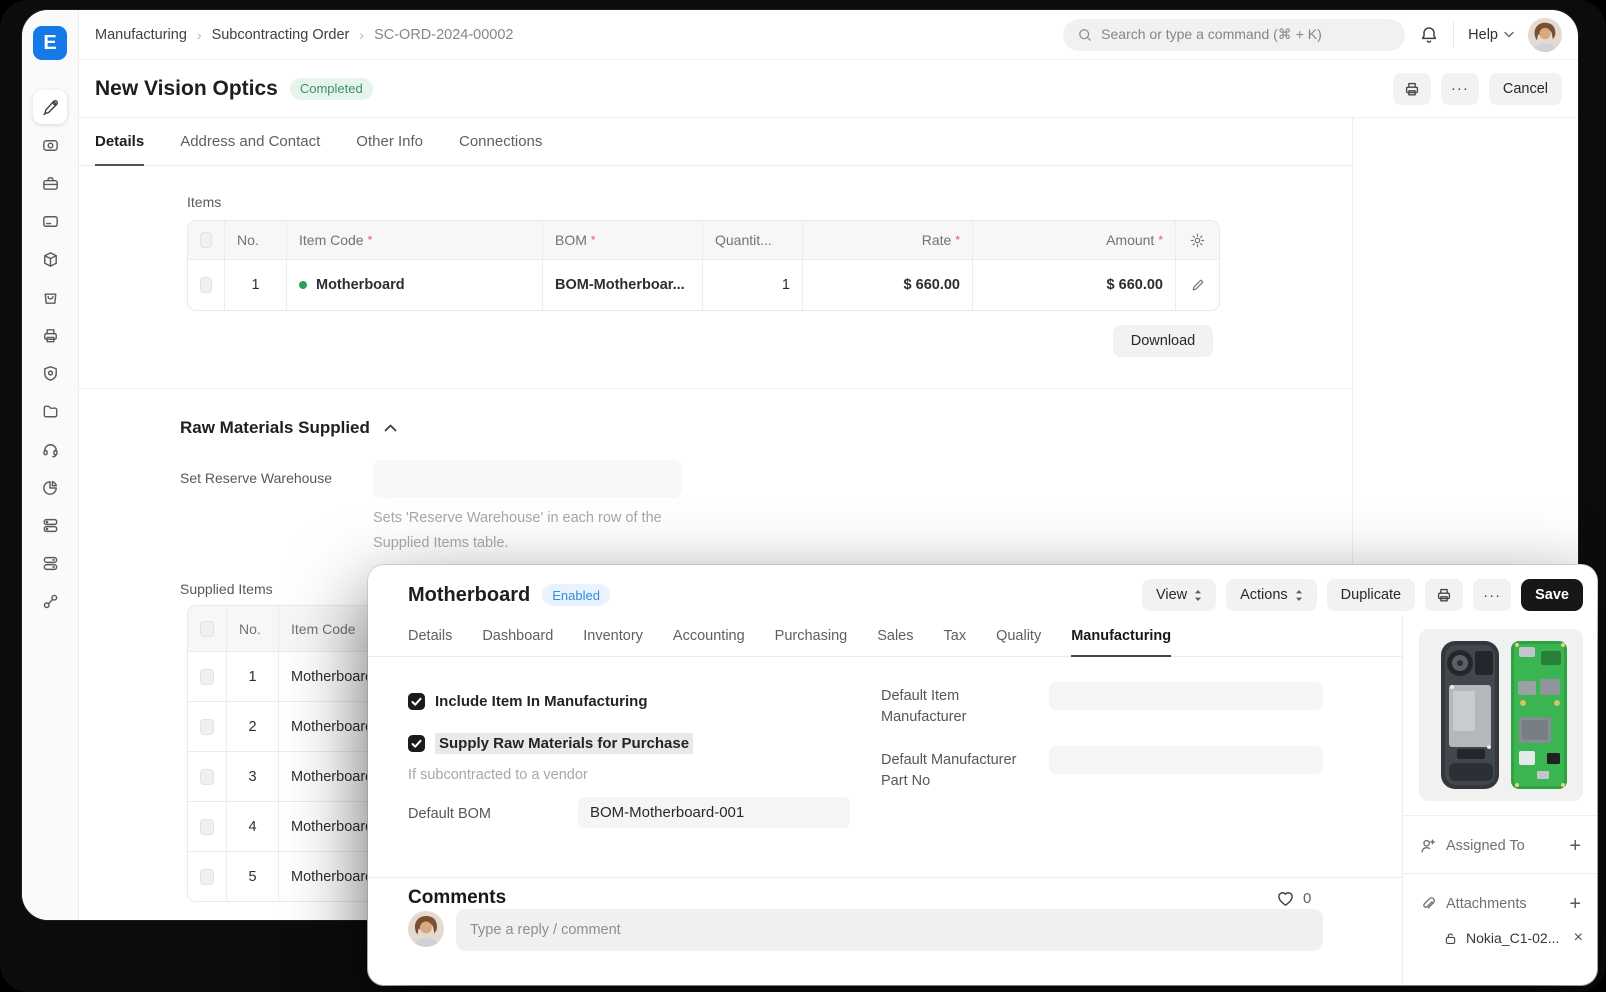 This screenshot has width=1606, height=992. What do you see at coordinates (1186, 696) in the screenshot?
I see `default-item-manufacturer-input` at bounding box center [1186, 696].